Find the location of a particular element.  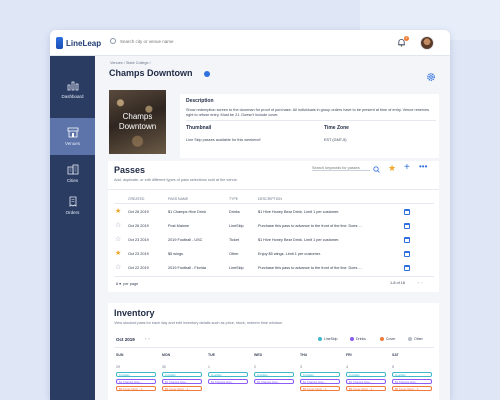

pass-name-cell: 2019 Football - USC is located at coordinates (185, 240).